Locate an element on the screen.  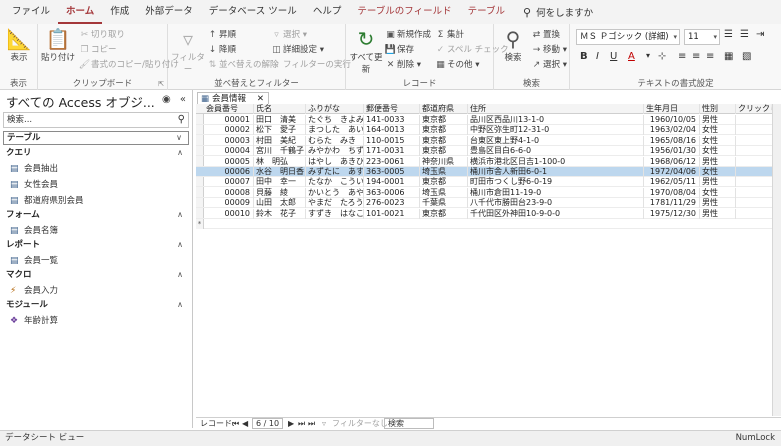
table-cell: 00003 is located at coordinates (229, 140).